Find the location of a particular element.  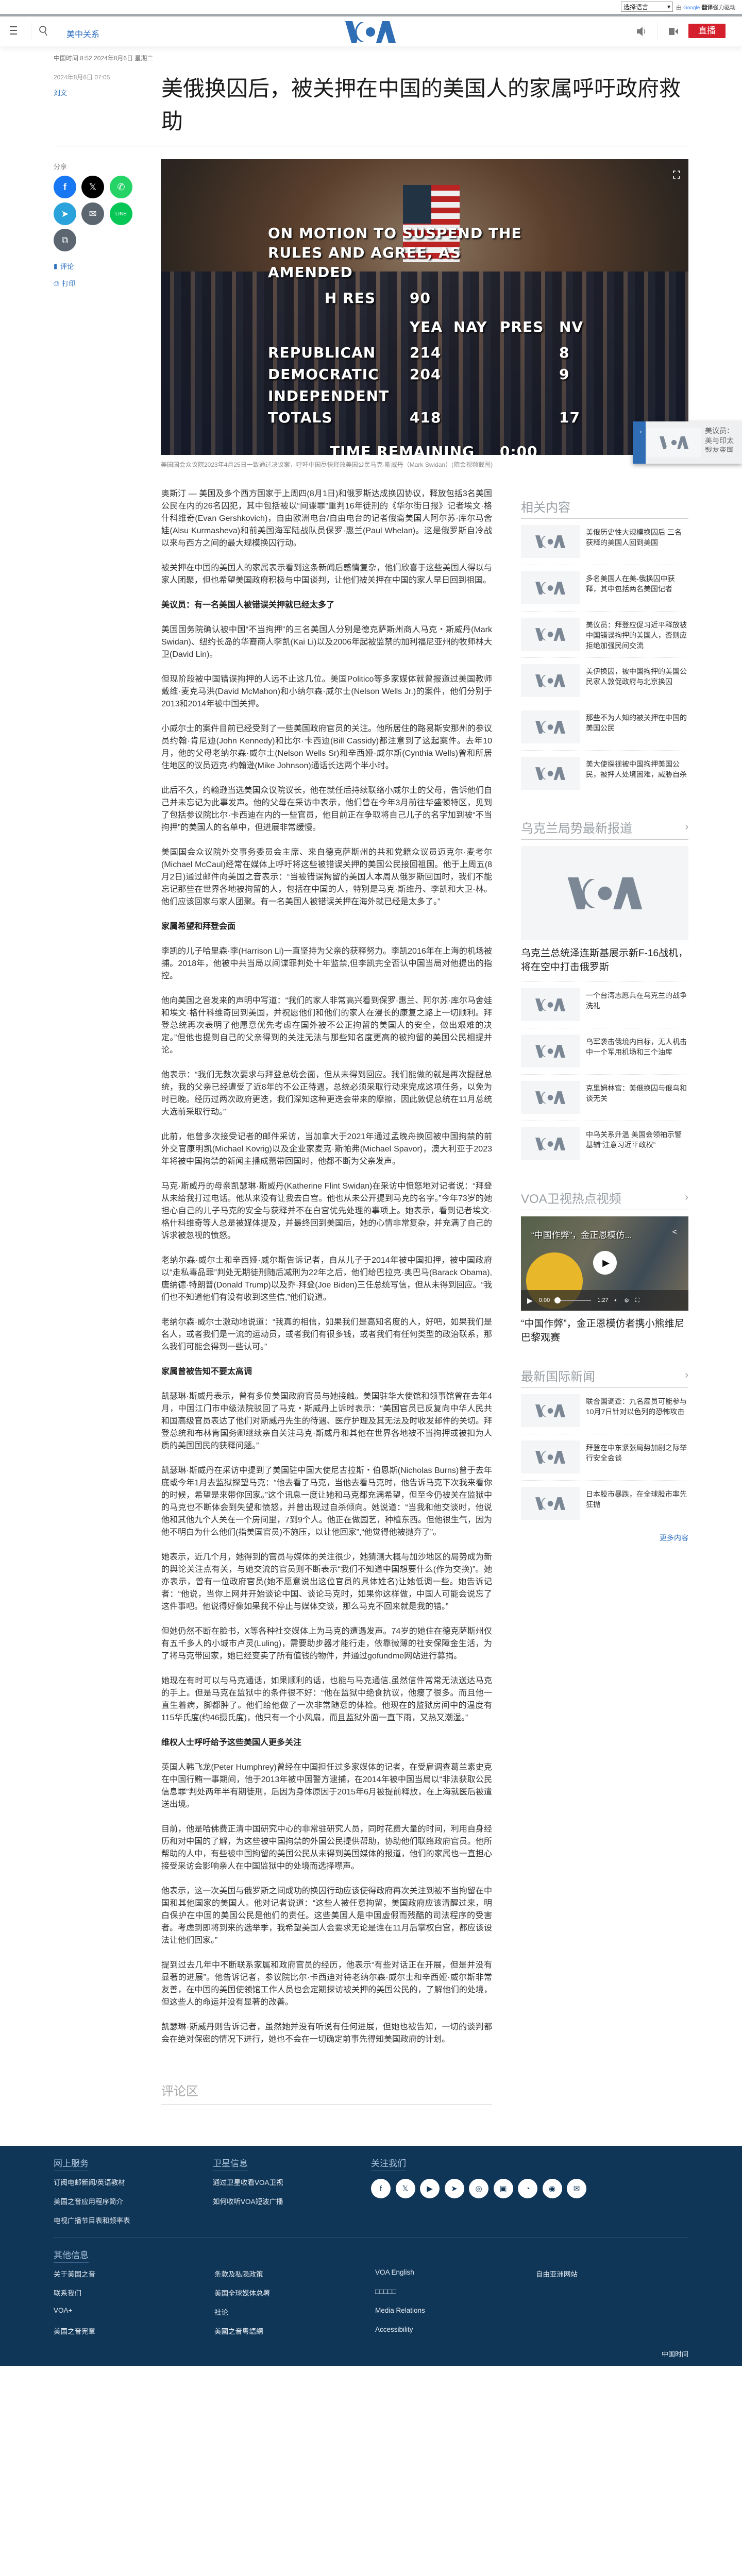

social-facebook-button: f is located at coordinates (381, 2188).